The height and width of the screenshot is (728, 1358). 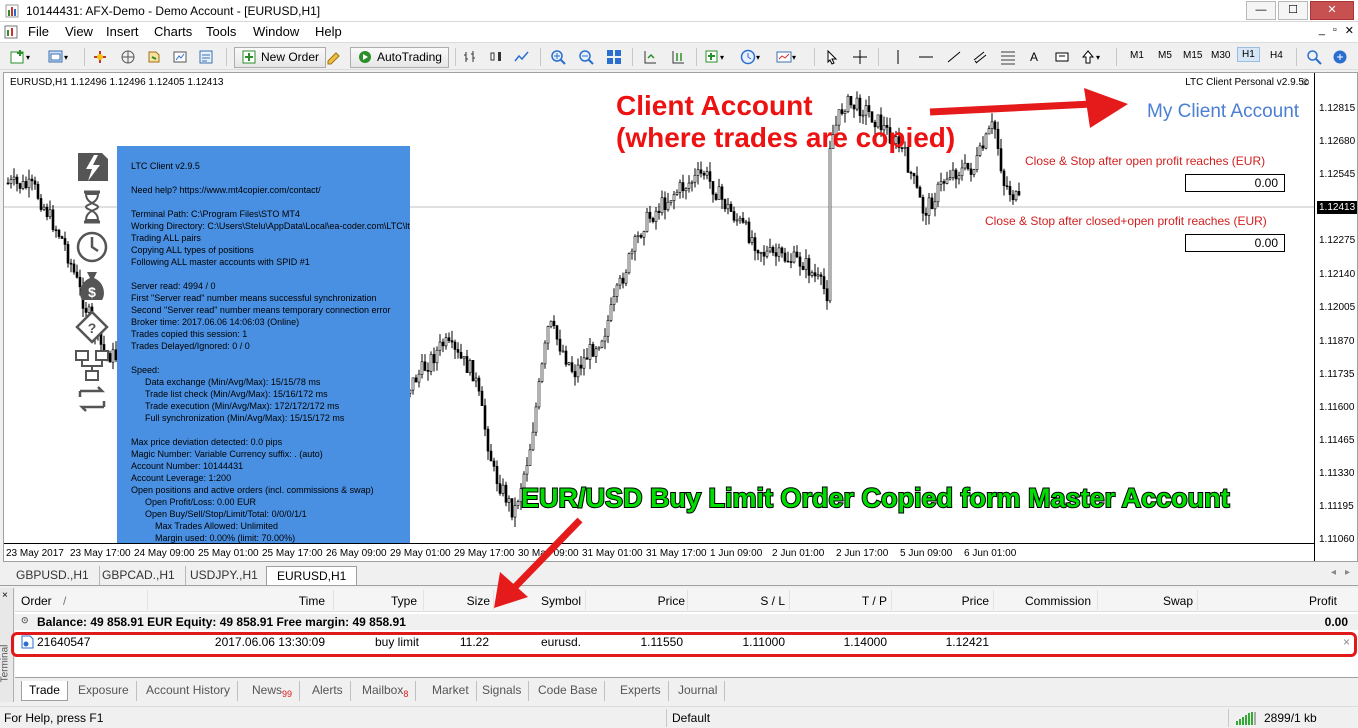 What do you see at coordinates (860, 57) in the screenshot?
I see `crosshair-button` at bounding box center [860, 57].